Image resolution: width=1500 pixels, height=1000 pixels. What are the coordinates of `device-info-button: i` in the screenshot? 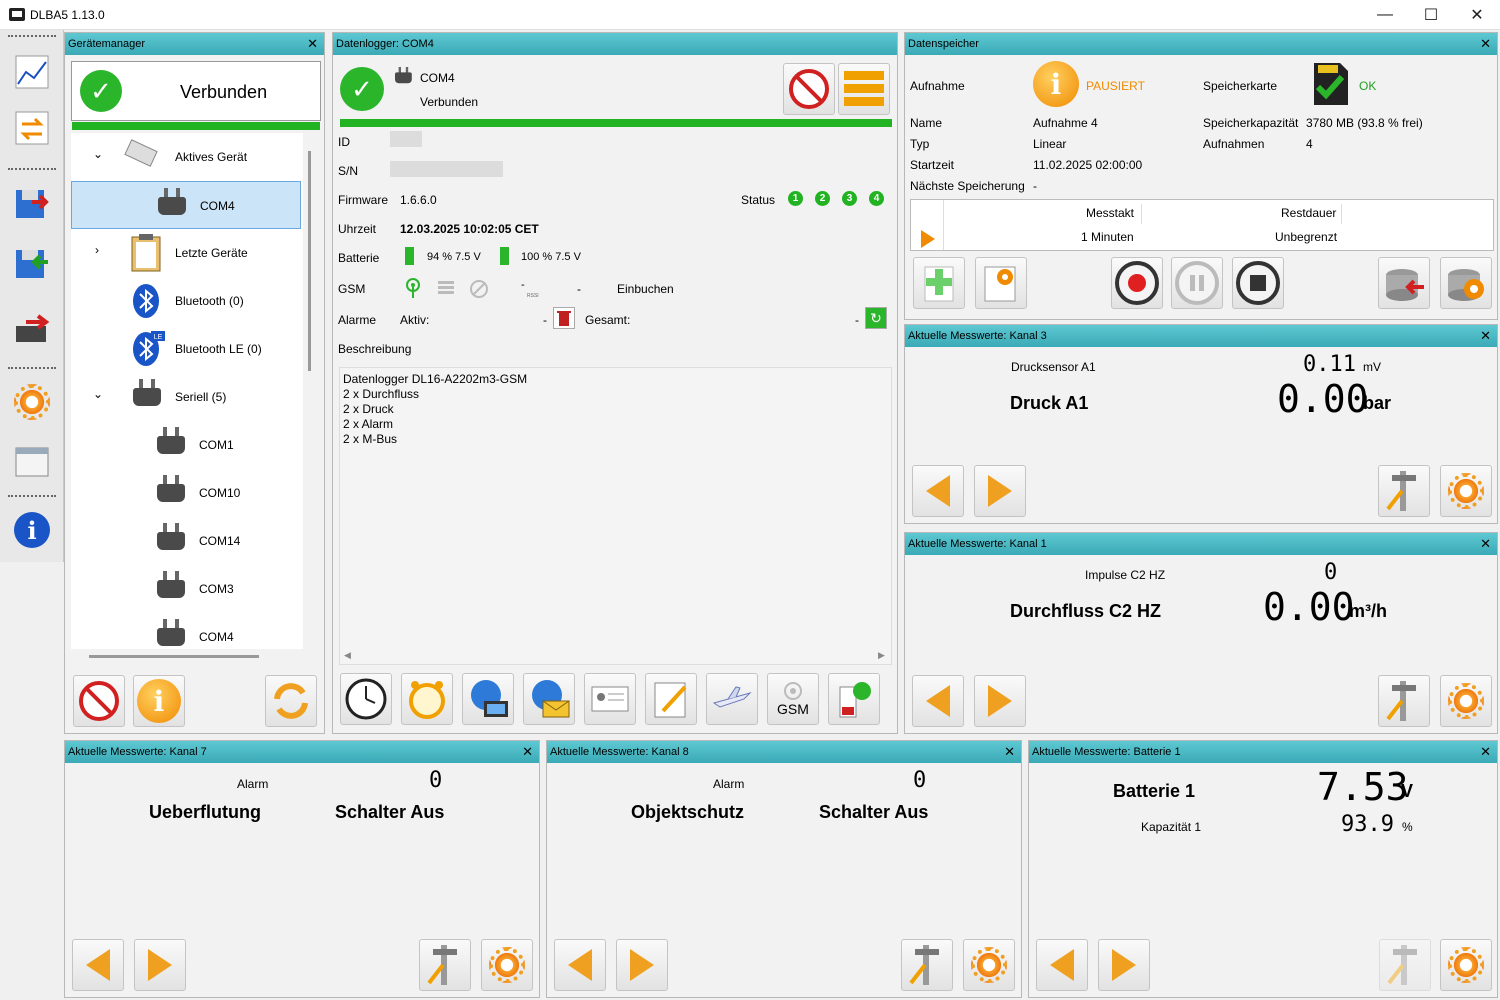 It's located at (159, 701).